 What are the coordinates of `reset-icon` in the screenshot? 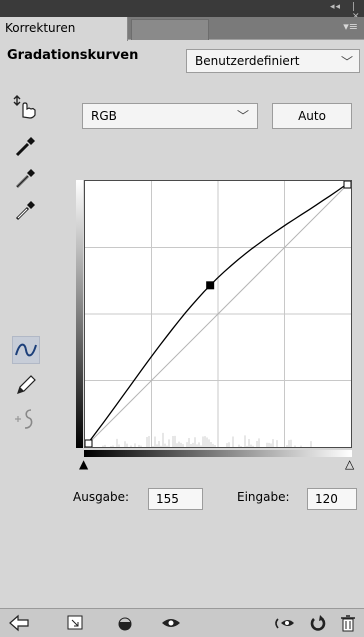 It's located at (318, 625).